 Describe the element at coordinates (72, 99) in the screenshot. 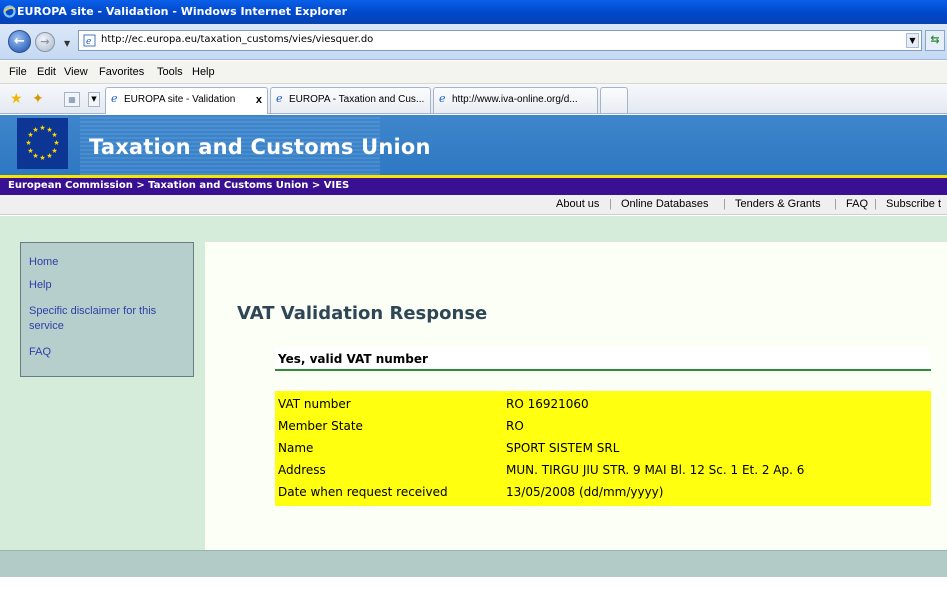

I see `quick-tabs-icon: ▦` at that location.